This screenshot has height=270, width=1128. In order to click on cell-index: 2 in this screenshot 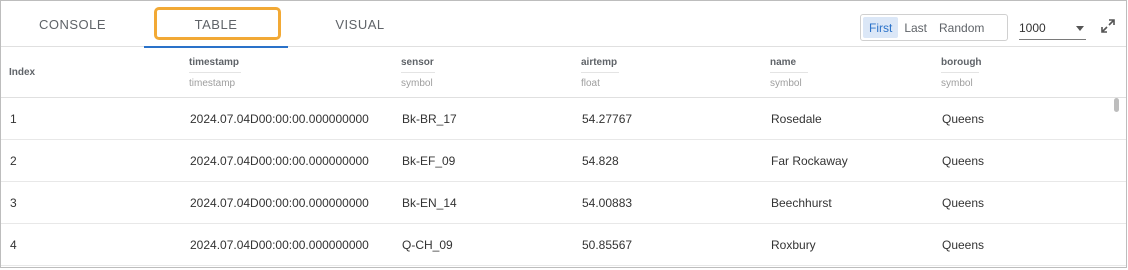, I will do `click(13, 161)`.